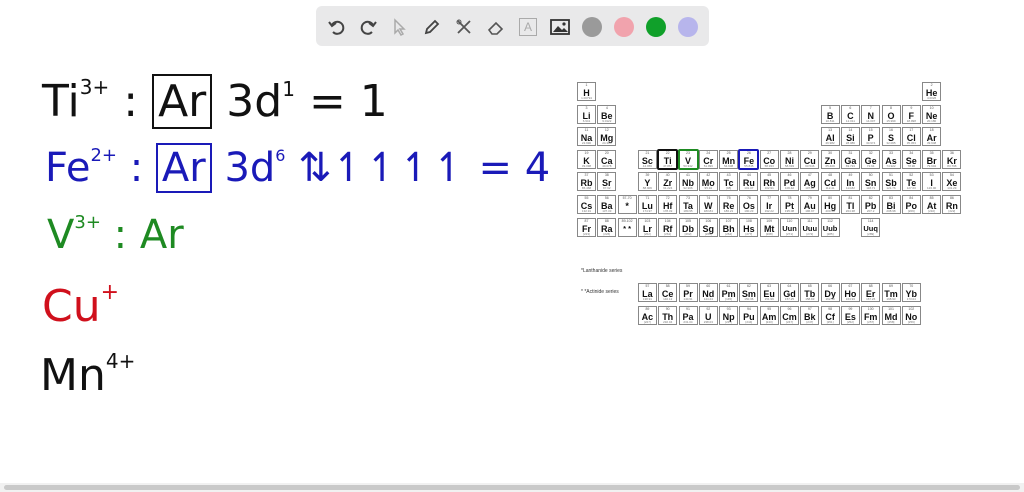 Image resolution: width=1024 pixels, height=492 pixels. Describe the element at coordinates (668, 293) in the screenshot. I see `element-cell: 58 Ce 140.12` at that location.